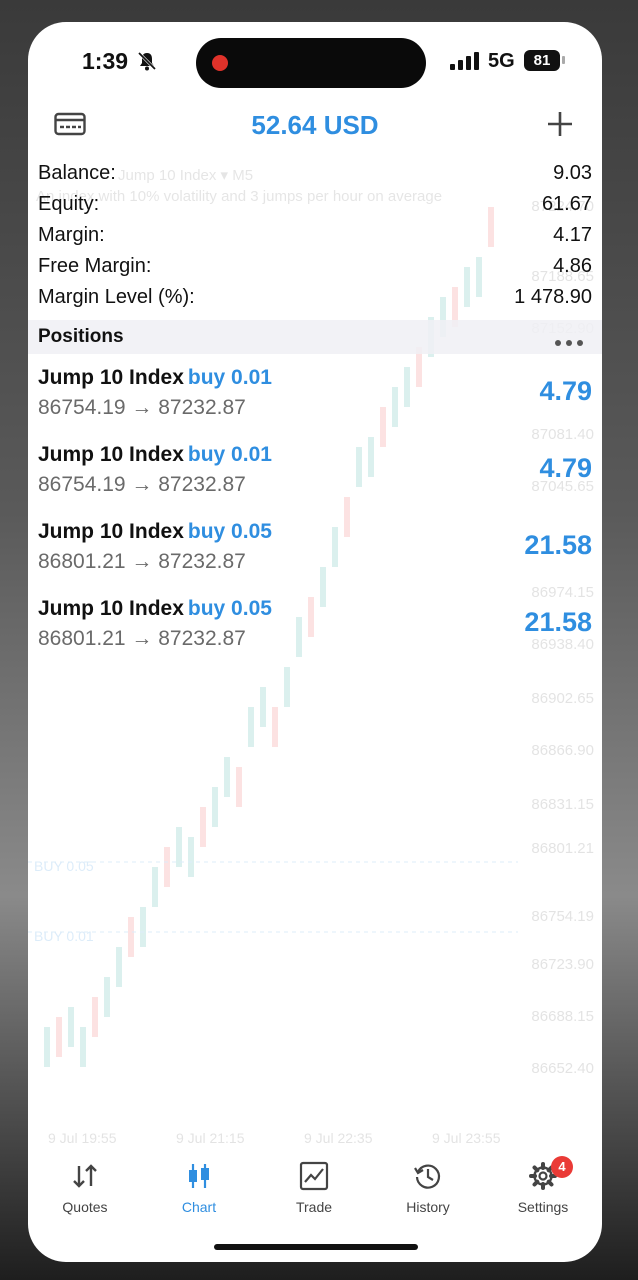  Describe the element at coordinates (562, 804) in the screenshot. I see `price-axis-label: 86831.15` at that location.